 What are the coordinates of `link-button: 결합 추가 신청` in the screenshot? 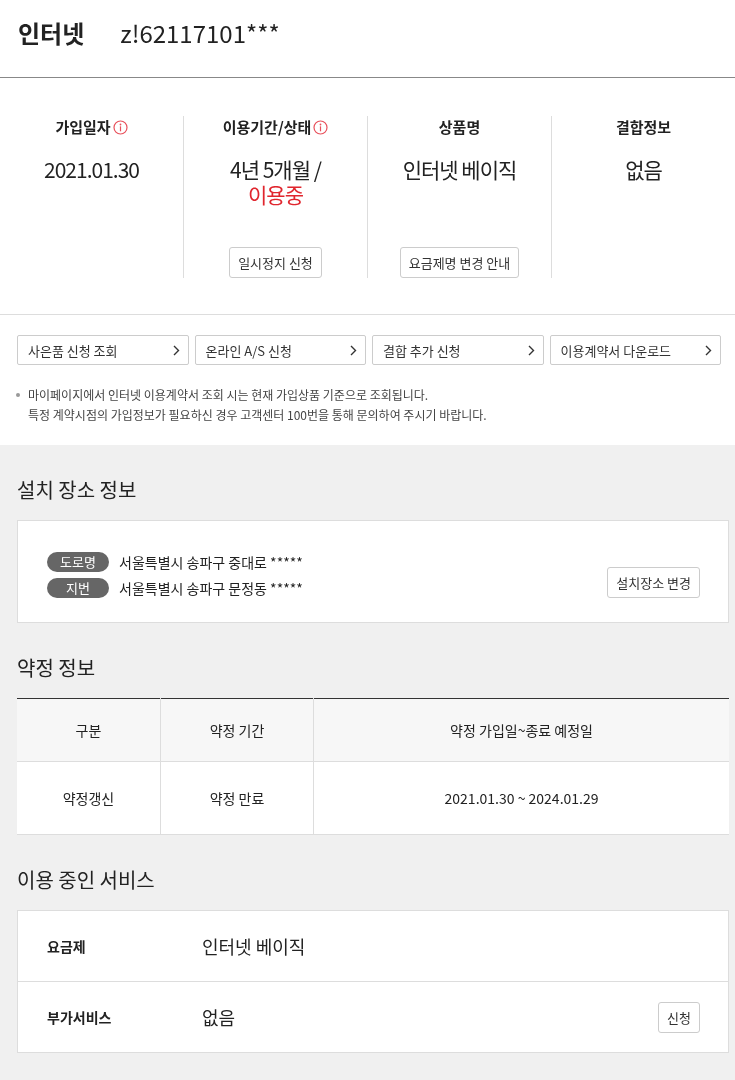 It's located at (458, 350).